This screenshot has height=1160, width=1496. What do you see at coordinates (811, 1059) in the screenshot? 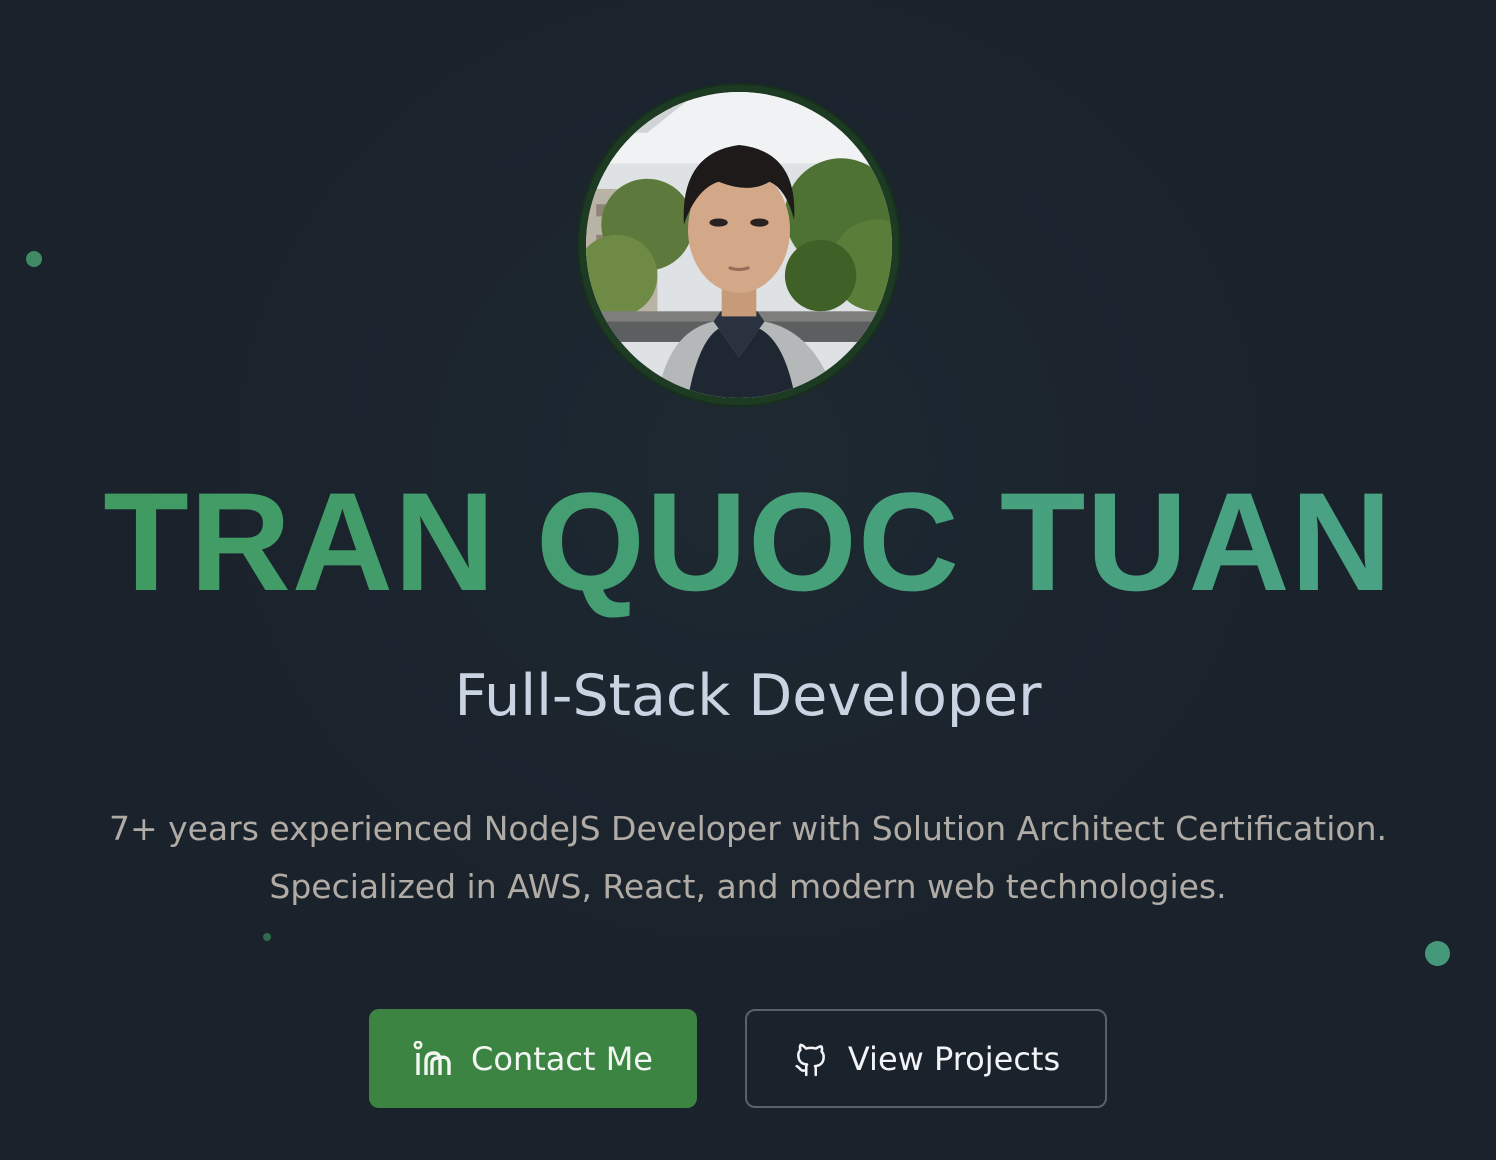
I see `github-icon` at bounding box center [811, 1059].